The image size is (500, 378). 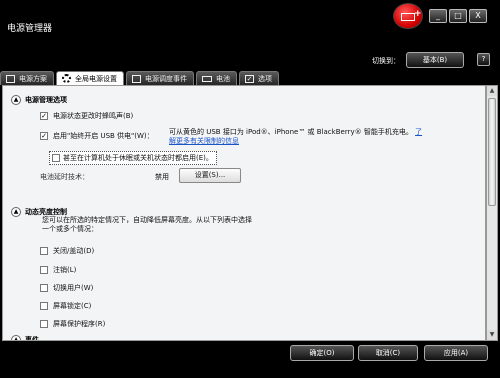 What do you see at coordinates (483, 59) in the screenshot?
I see `help-button: ?` at bounding box center [483, 59].